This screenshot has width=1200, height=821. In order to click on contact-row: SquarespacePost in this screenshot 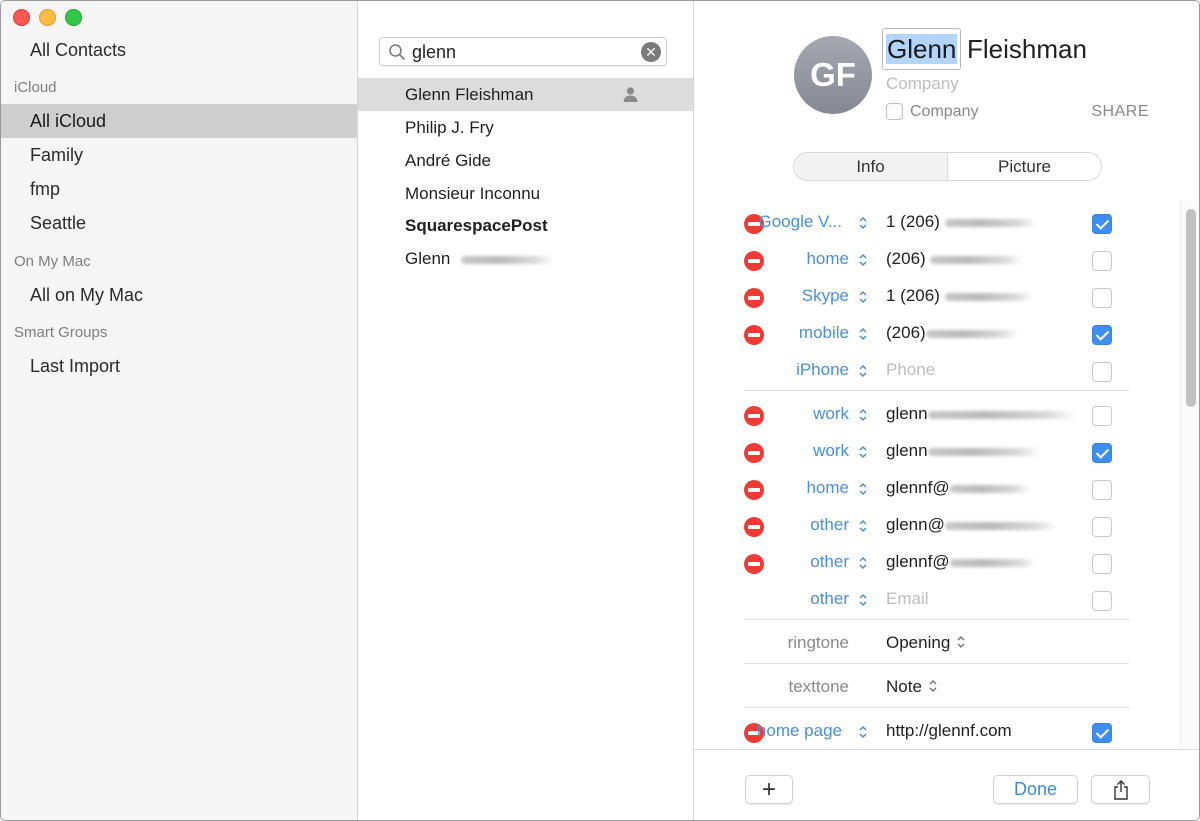, I will do `click(525, 225)`.